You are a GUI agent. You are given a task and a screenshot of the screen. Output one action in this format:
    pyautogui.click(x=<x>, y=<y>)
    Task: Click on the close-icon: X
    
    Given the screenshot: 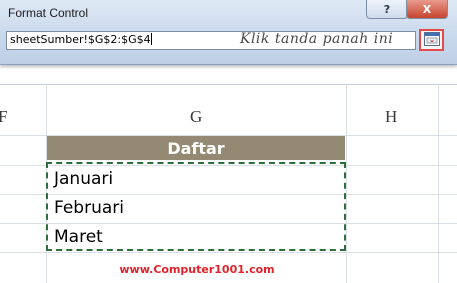 What is the action you would take?
    pyautogui.click(x=427, y=9)
    